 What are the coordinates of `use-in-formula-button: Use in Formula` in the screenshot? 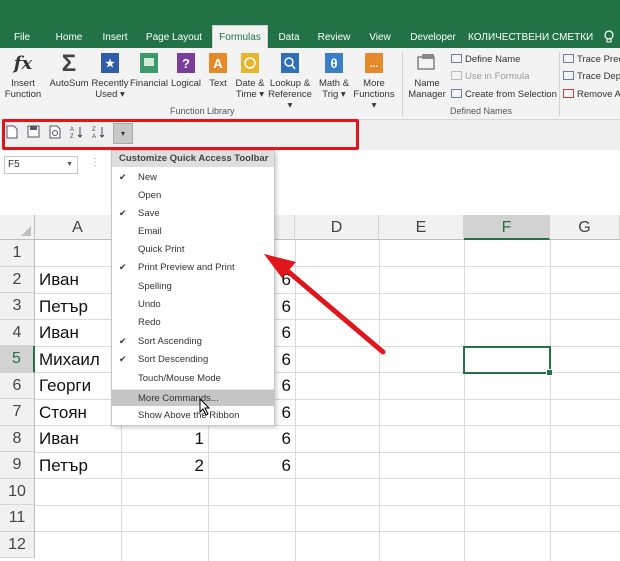 It's located at (490, 77).